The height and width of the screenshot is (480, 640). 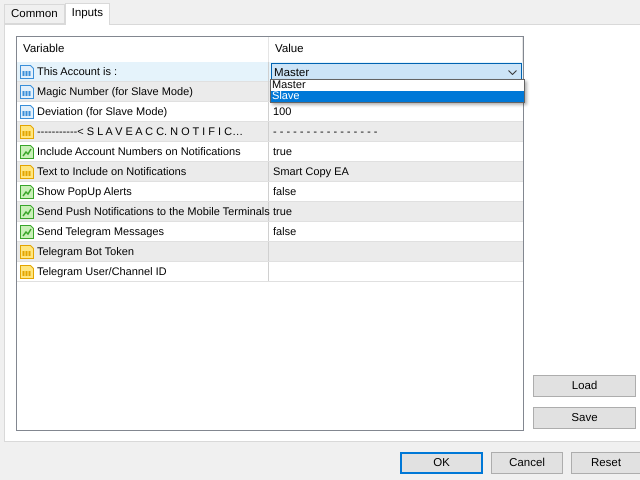 I want to click on value-text: - - - - - - - - - - - - - - - -, so click(x=325, y=132).